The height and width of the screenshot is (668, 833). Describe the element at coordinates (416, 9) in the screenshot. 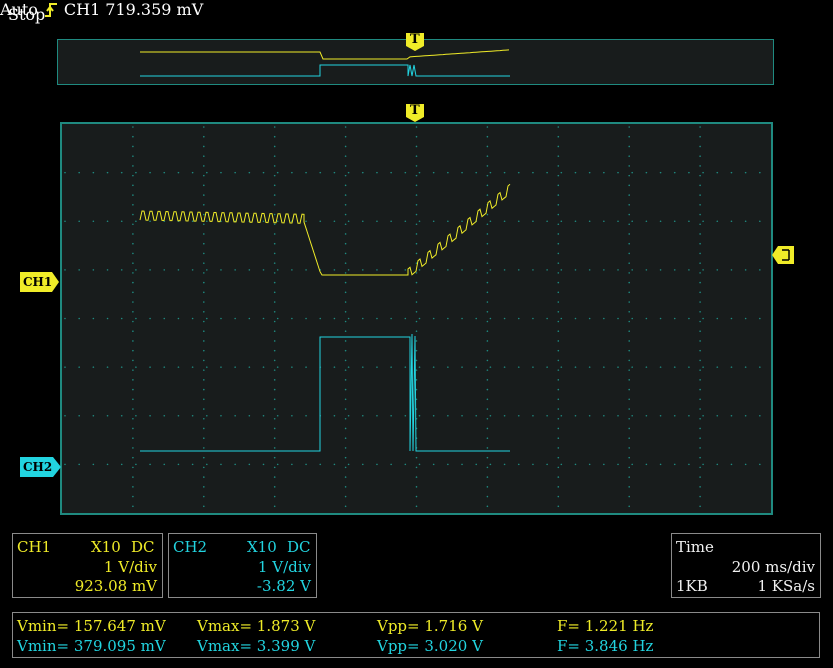

I see `trigger-status: Auto CH1 719.359 mV` at that location.